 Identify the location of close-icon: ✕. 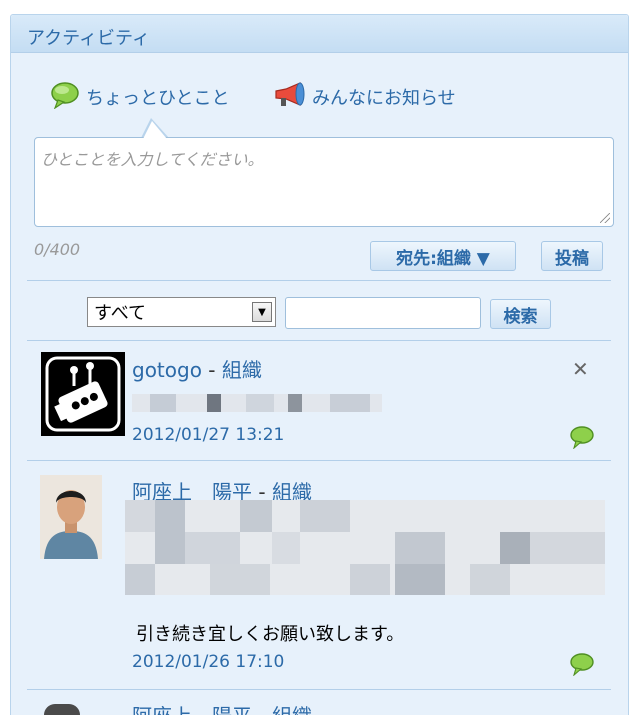
(580, 369).